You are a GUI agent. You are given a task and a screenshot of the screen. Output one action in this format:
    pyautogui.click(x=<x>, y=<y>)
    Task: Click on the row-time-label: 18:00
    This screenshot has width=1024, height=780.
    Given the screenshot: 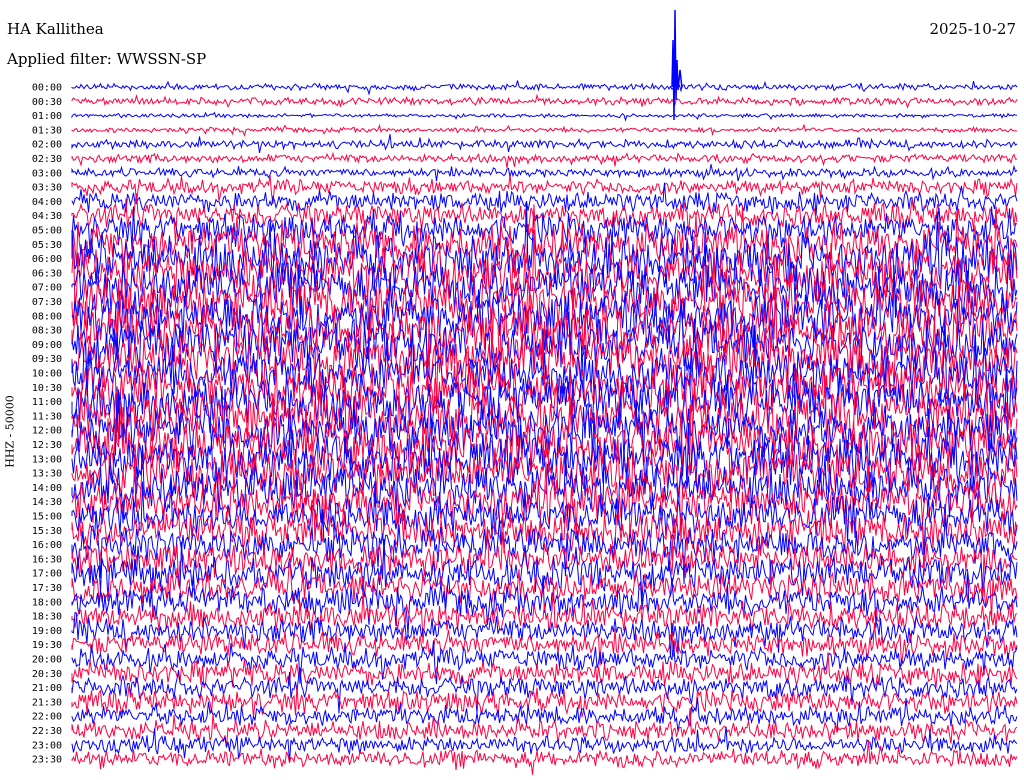 What is the action you would take?
    pyautogui.click(x=47, y=602)
    